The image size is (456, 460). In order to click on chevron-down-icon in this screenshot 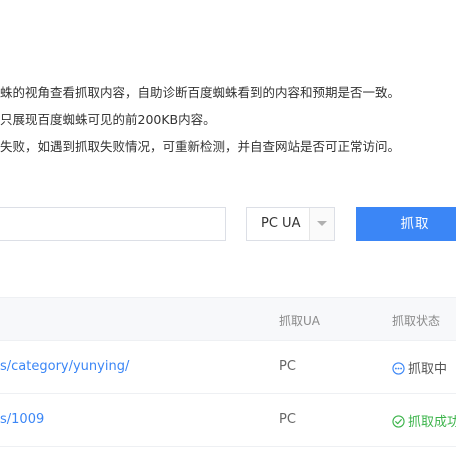, I will do `click(322, 223)`.